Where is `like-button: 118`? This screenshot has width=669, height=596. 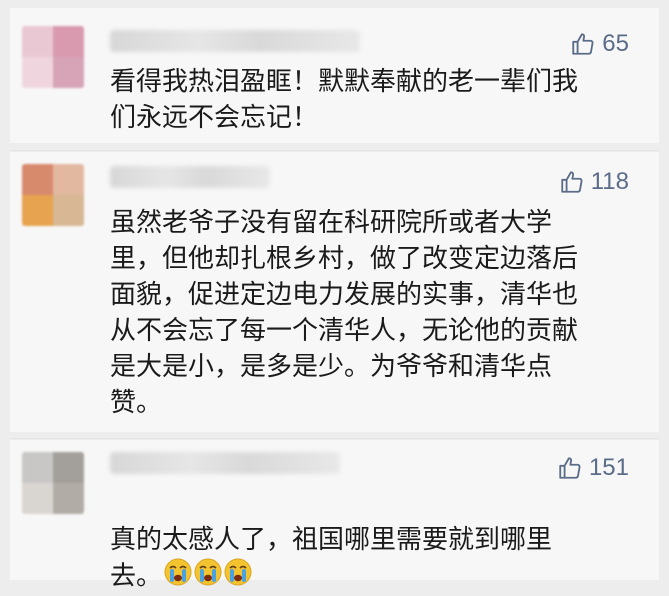
like-button: 118 is located at coordinates (594, 182).